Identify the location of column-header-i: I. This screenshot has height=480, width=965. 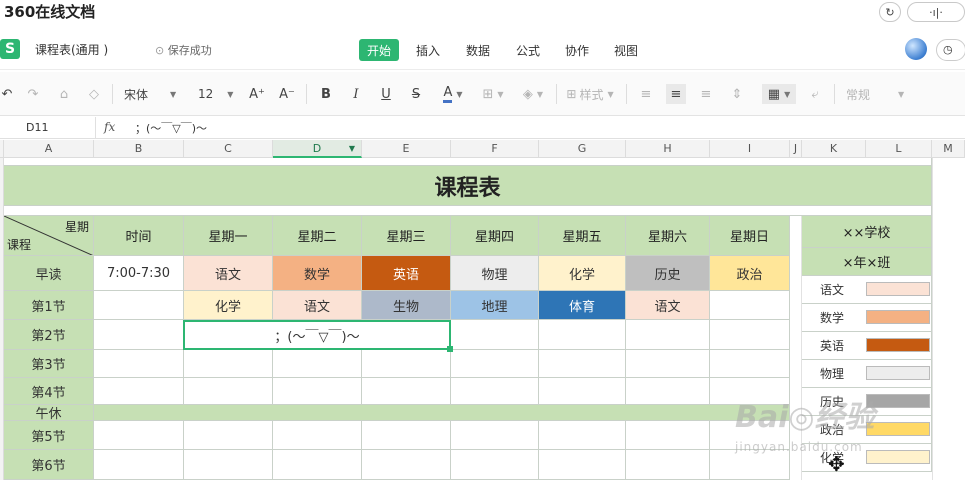
(750, 149).